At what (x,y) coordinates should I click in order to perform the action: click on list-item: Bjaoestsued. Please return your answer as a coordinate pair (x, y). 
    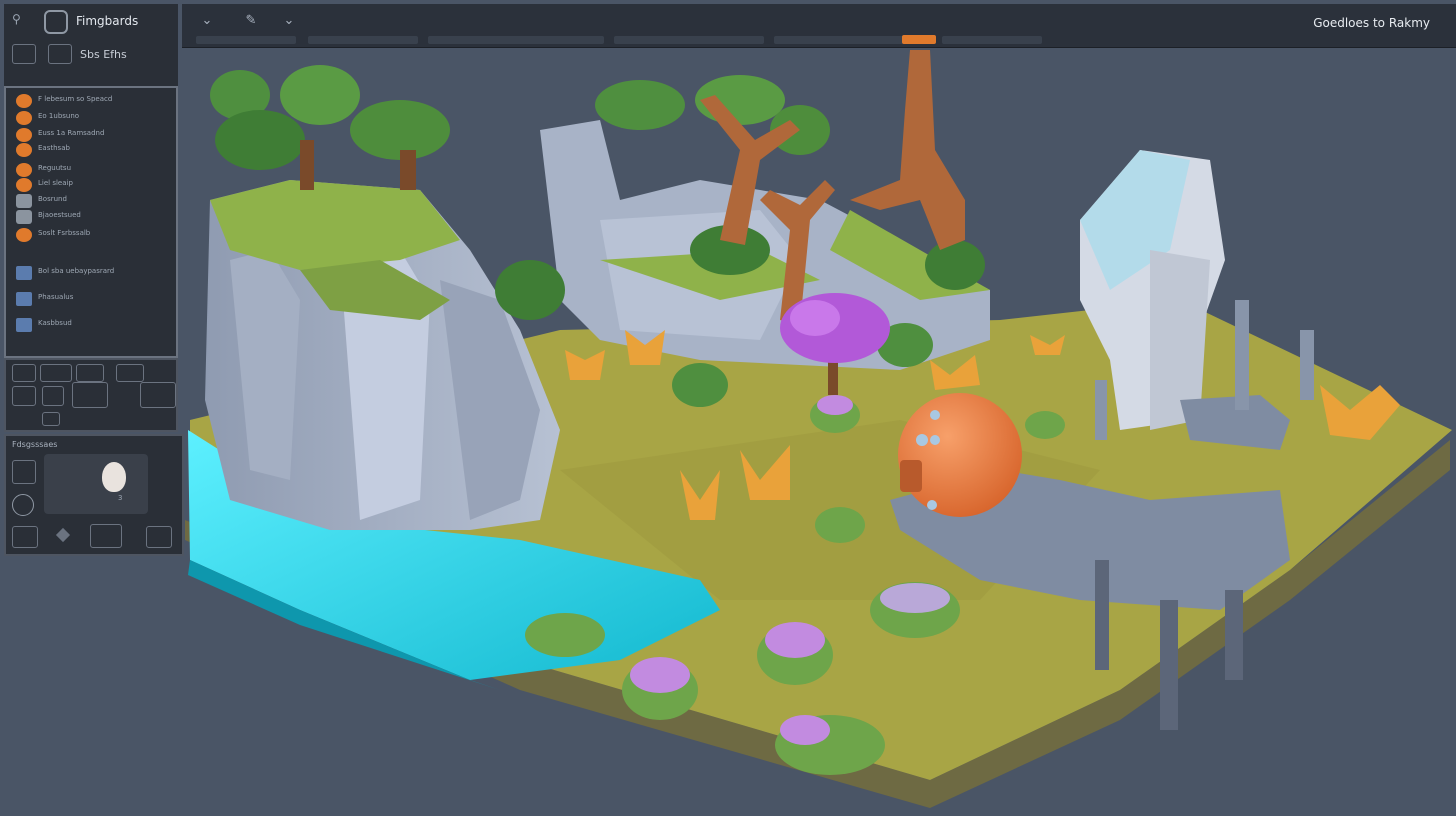
    Looking at the image, I should click on (94, 217).